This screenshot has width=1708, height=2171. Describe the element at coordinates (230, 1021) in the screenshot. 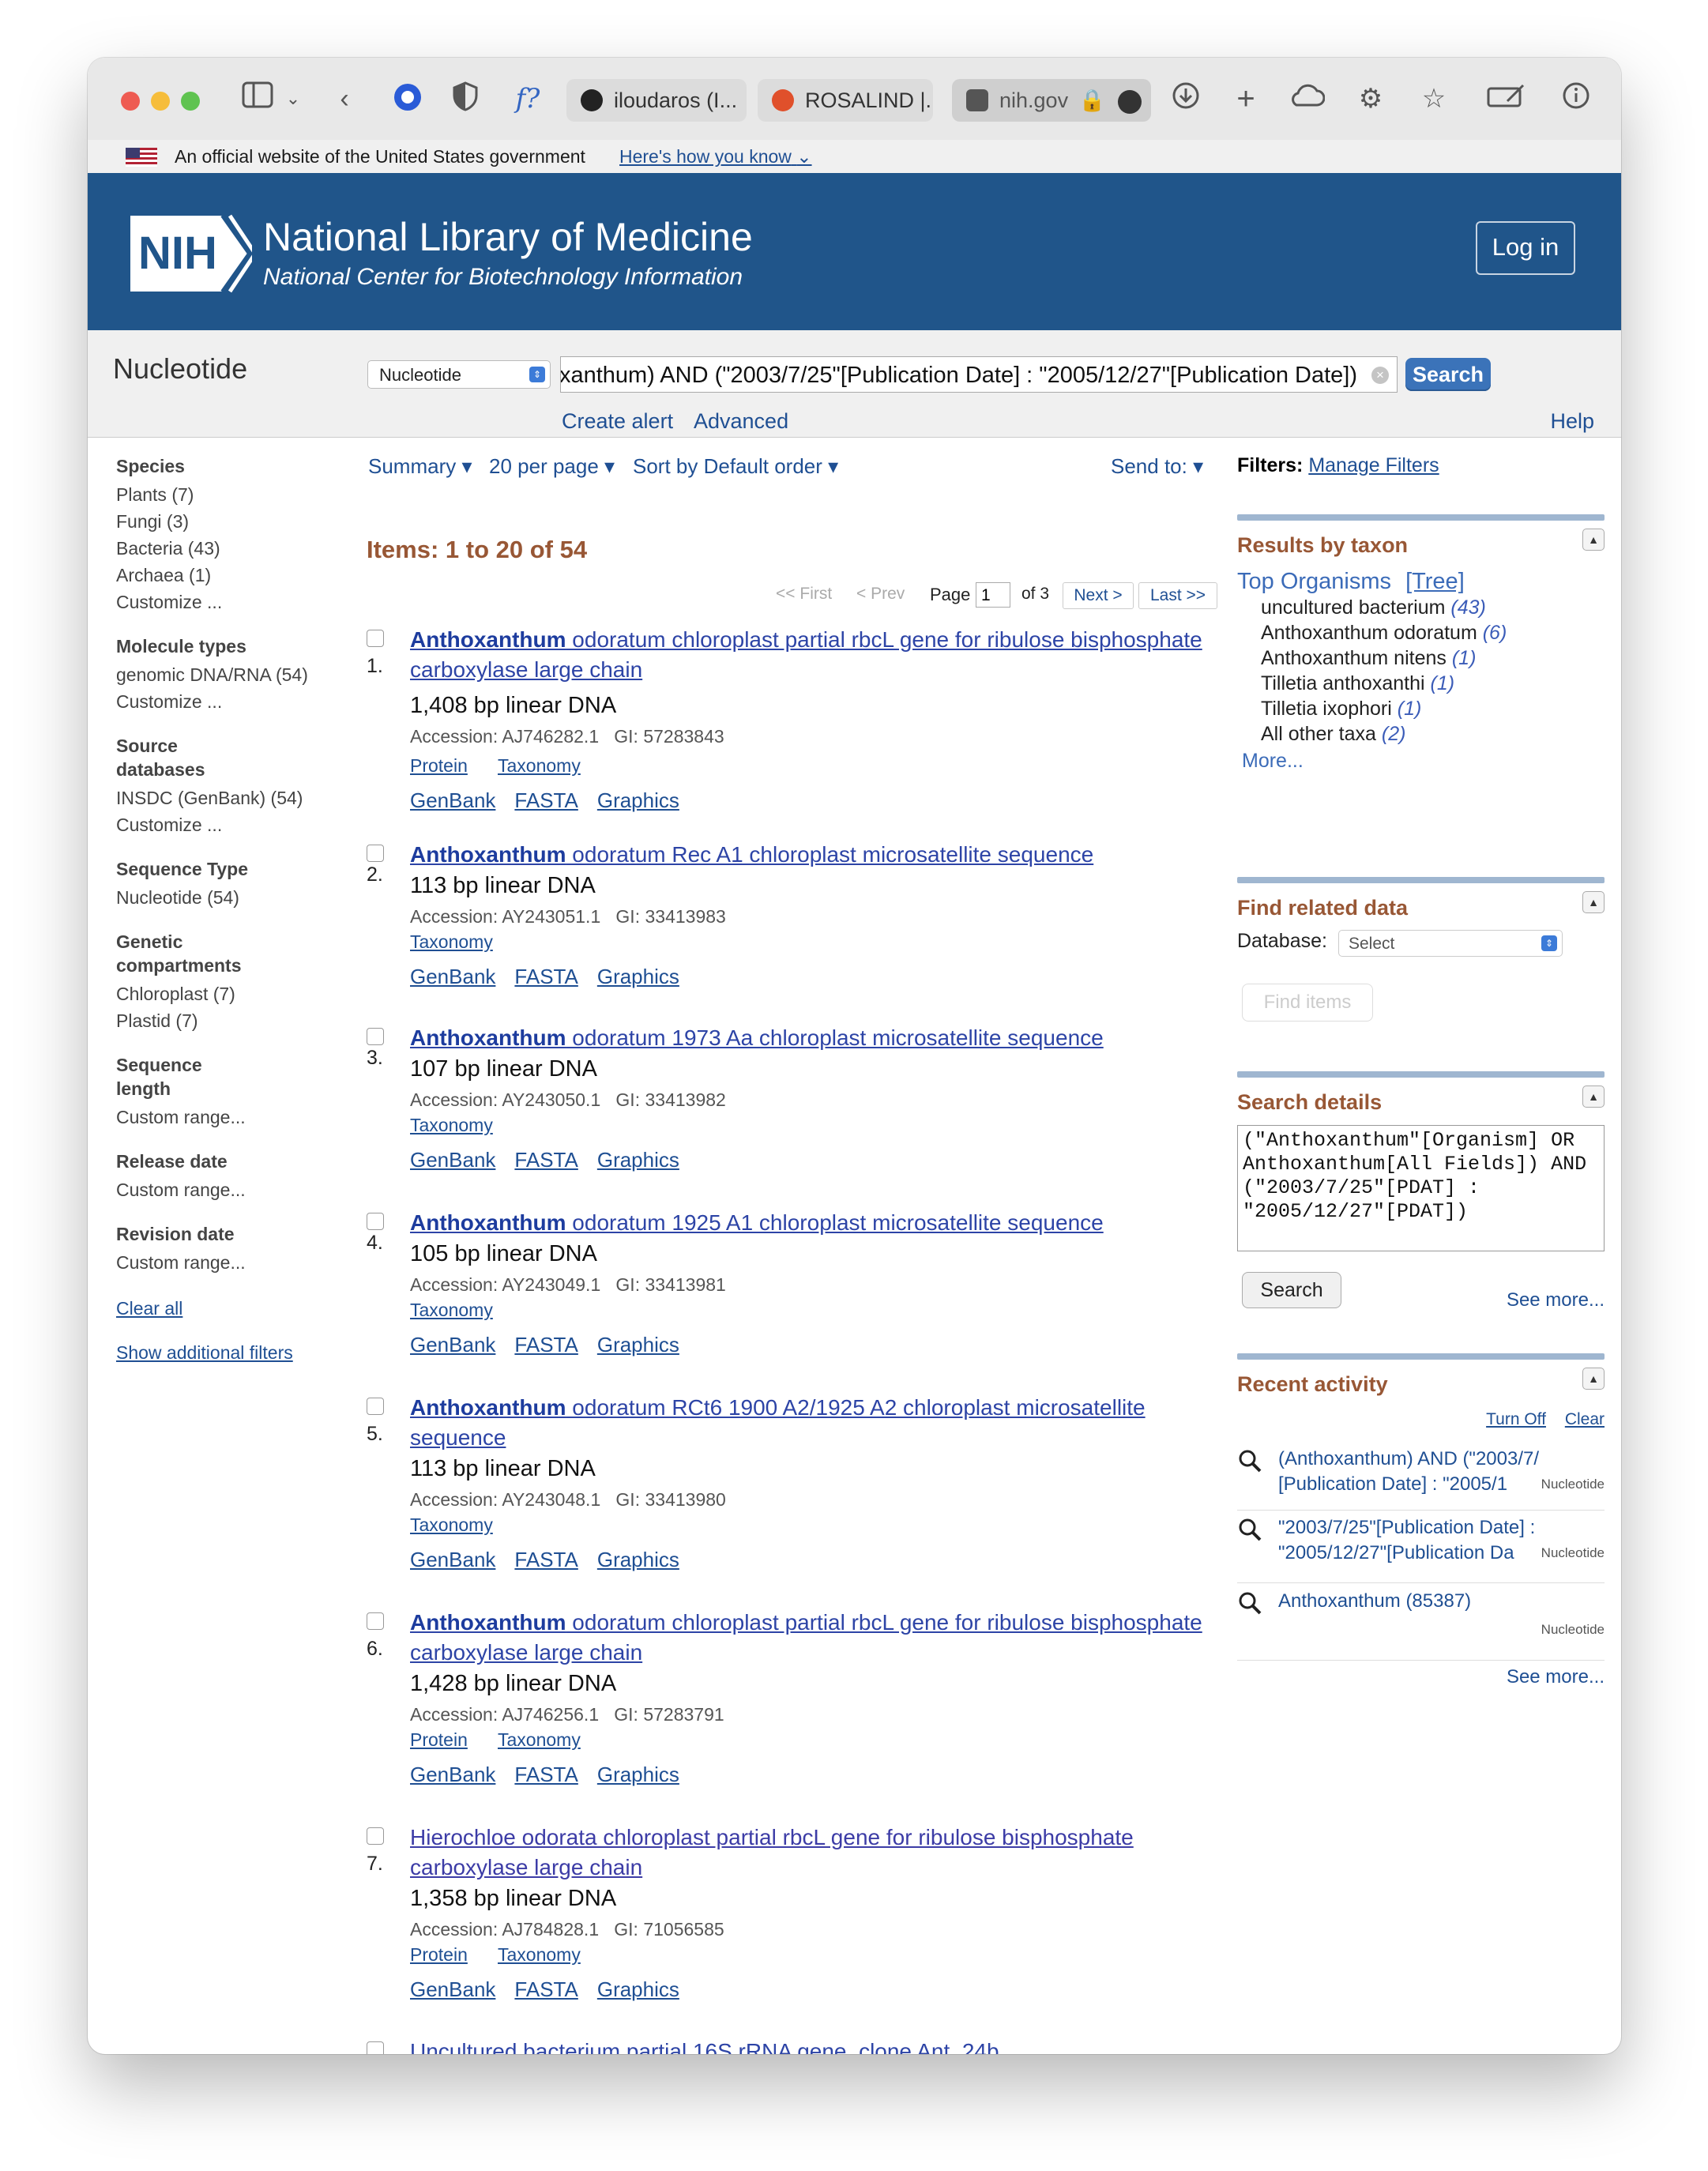

I see `filter-item: Plastid (7)` at that location.